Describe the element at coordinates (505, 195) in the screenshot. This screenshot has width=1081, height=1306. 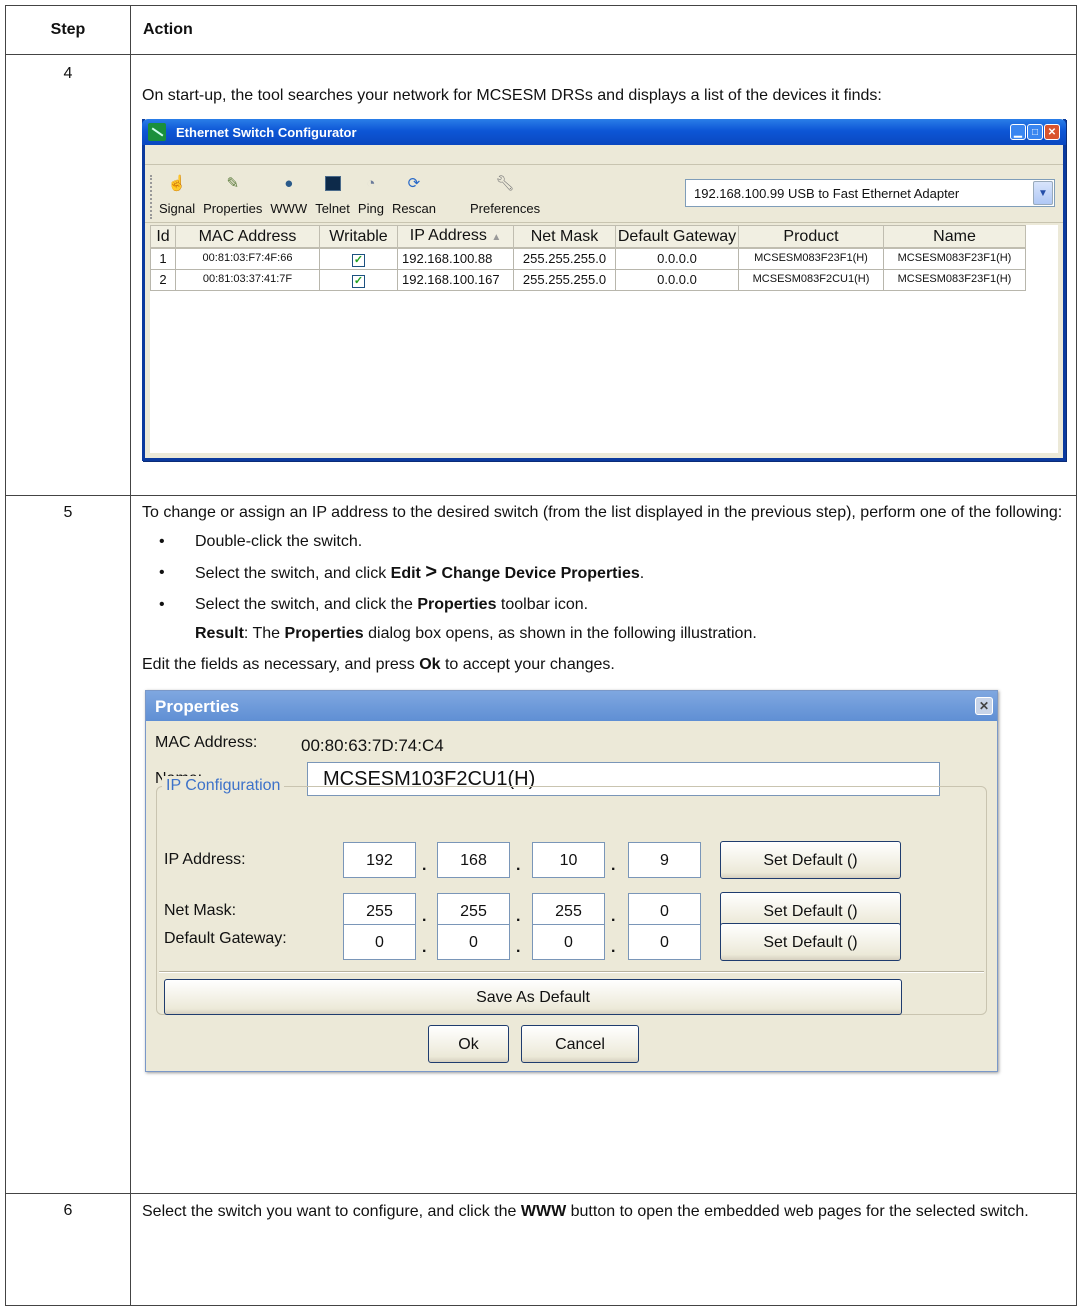
I see `preferences-button: 🔧︎ Preferences` at that location.